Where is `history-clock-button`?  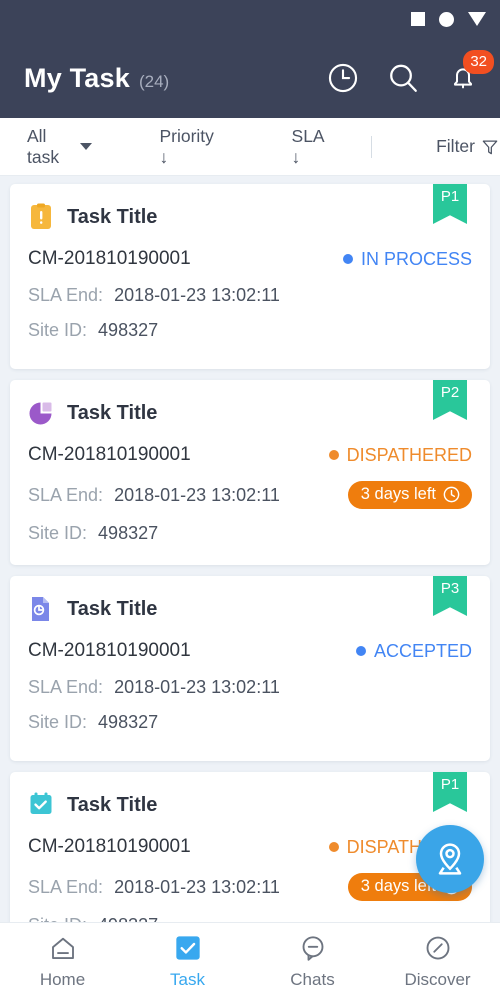
history-clock-button is located at coordinates (343, 78).